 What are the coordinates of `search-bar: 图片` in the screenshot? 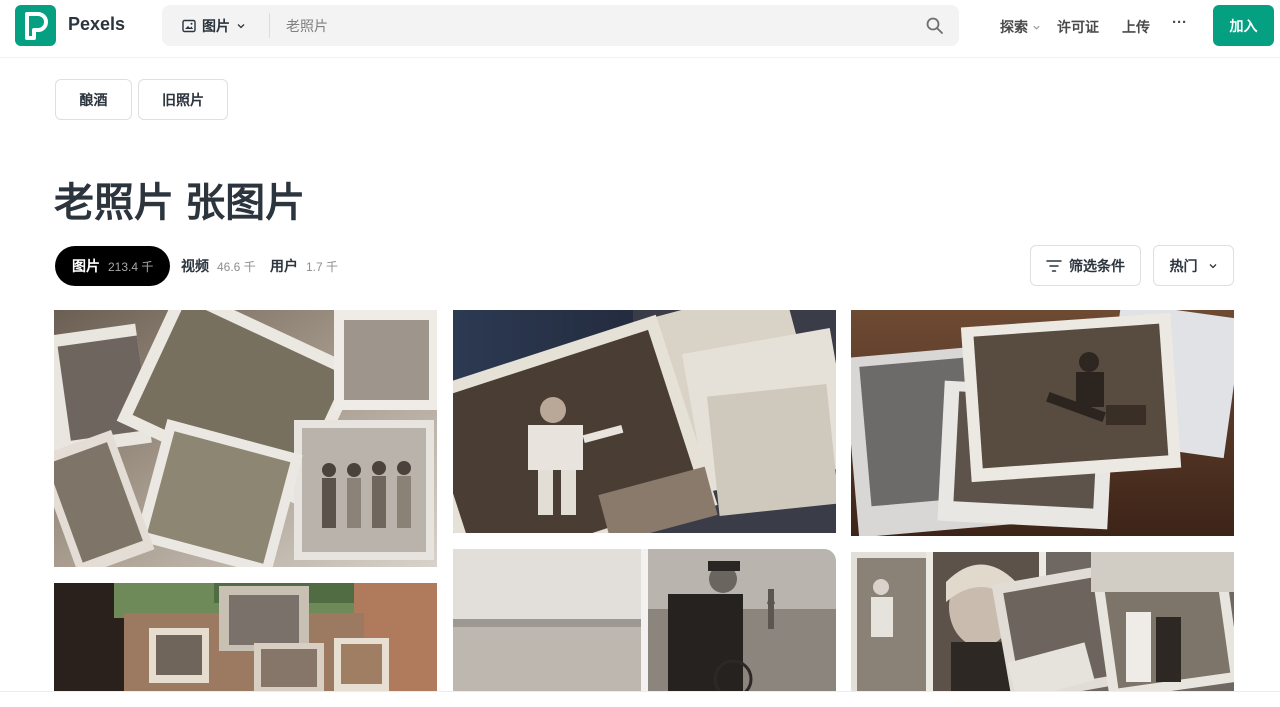 It's located at (560, 25).